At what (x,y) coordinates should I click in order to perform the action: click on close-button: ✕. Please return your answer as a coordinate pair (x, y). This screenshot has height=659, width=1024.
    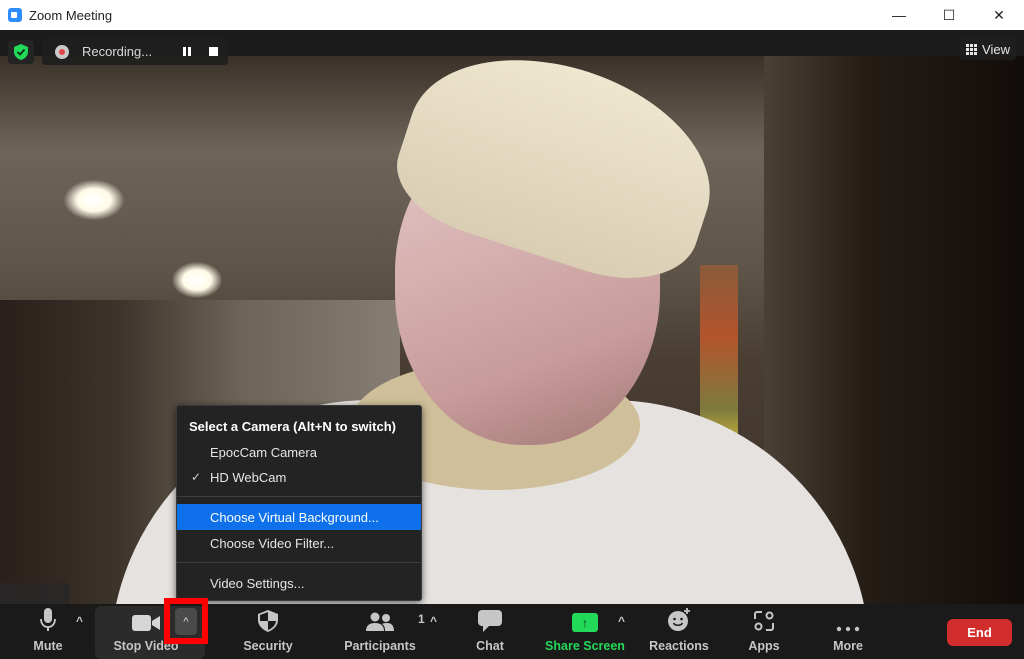
    Looking at the image, I should click on (999, 15).